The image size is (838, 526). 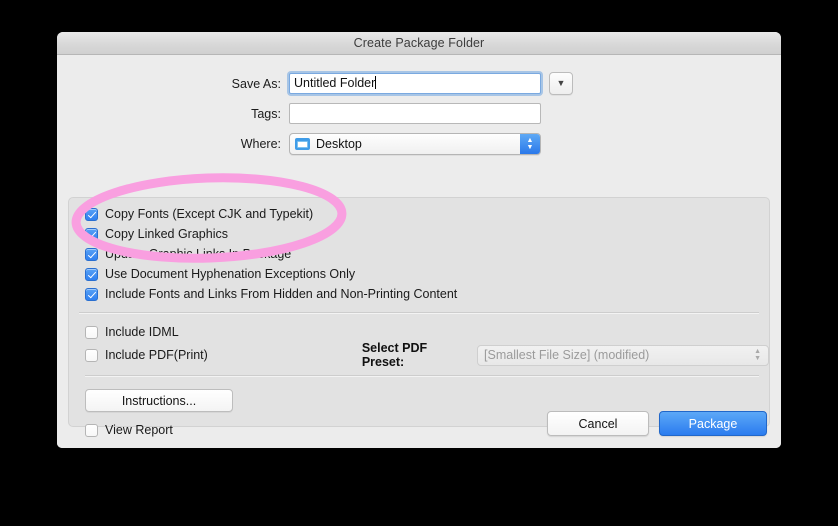 What do you see at coordinates (598, 423) in the screenshot?
I see `cancel-button: Cancel` at bounding box center [598, 423].